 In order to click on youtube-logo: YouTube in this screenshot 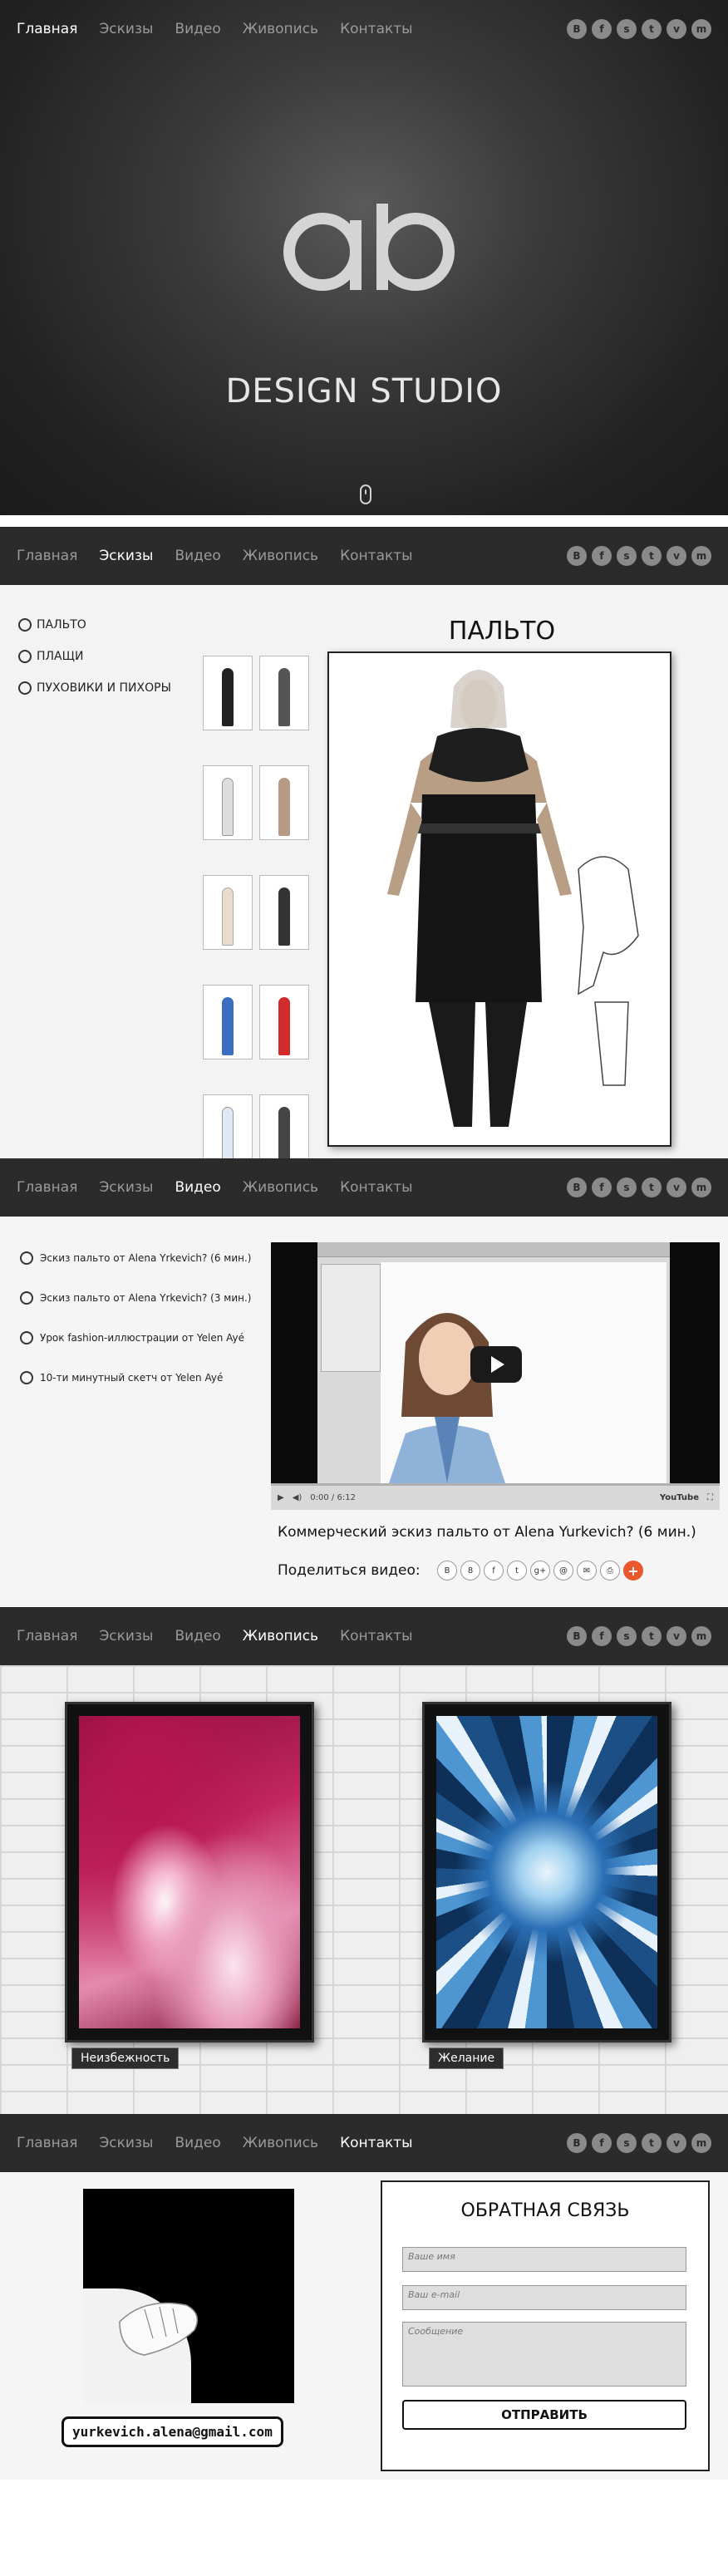, I will do `click(679, 1497)`.